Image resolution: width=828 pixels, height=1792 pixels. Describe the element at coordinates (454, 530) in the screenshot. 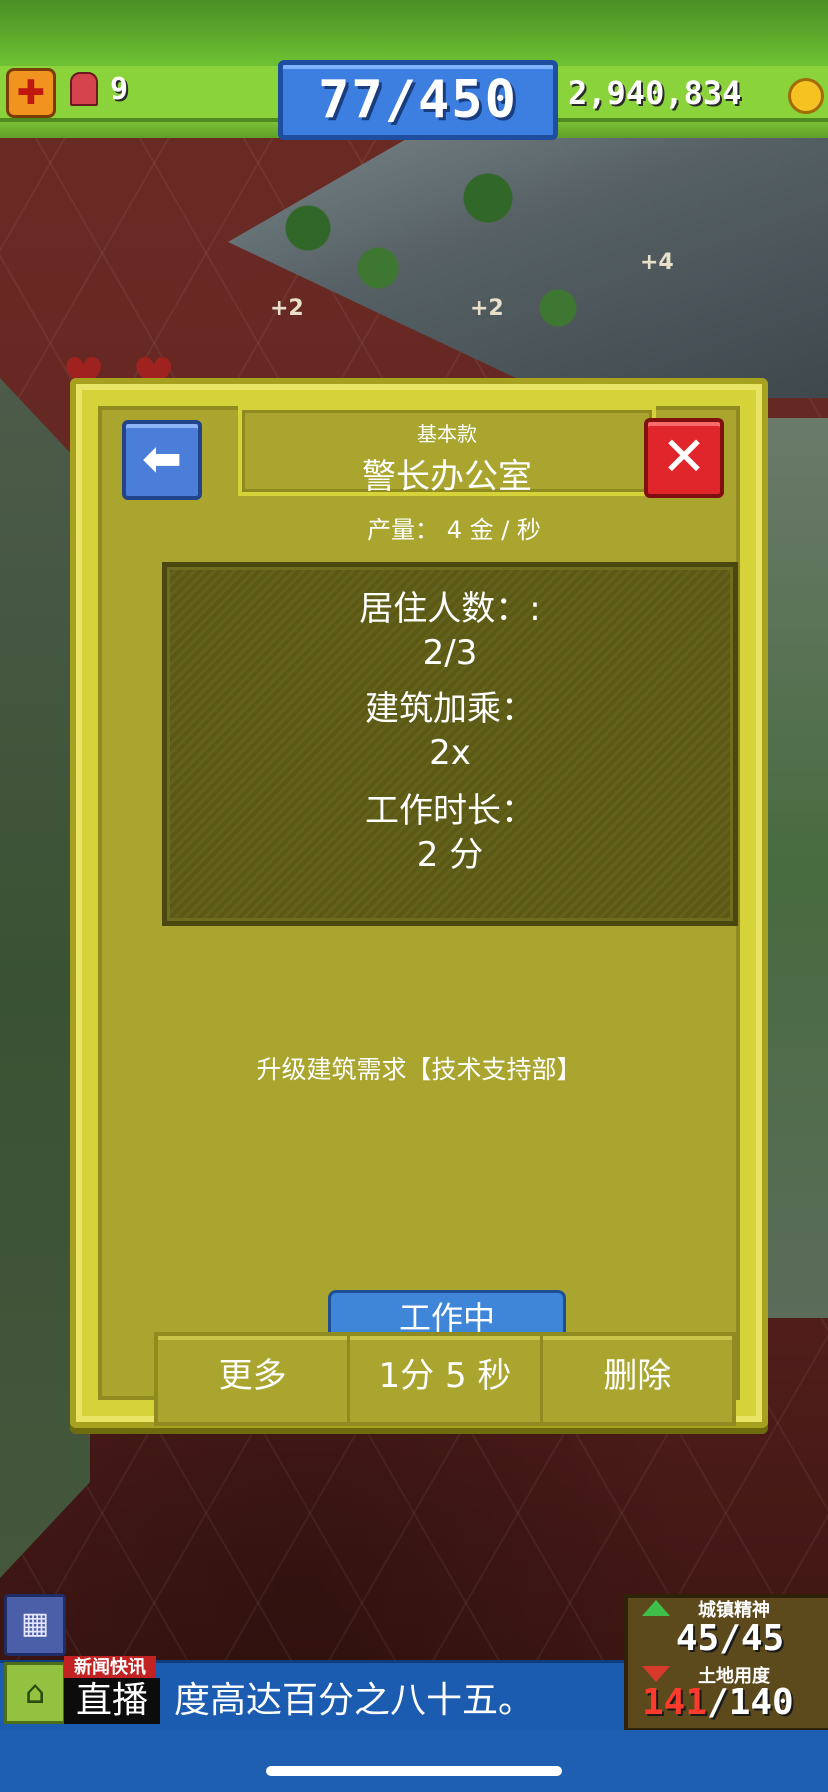

I see `production-rate: 产量： 4 金 / 秒` at that location.